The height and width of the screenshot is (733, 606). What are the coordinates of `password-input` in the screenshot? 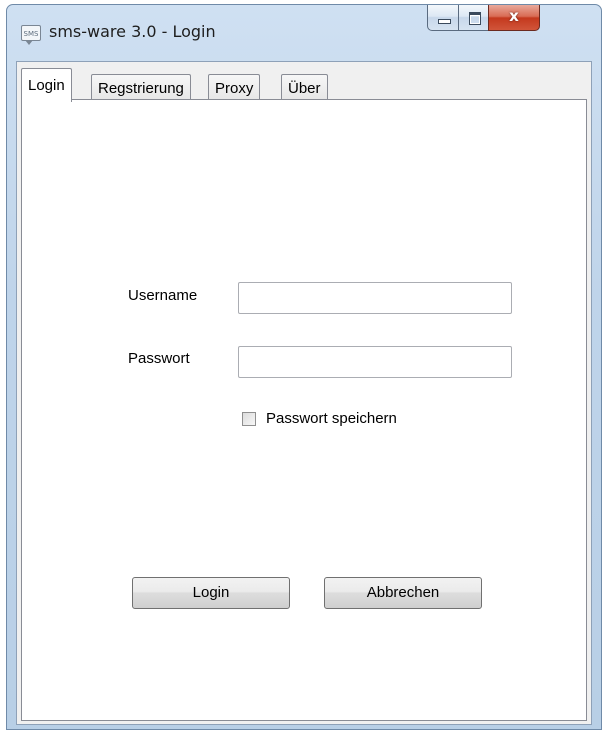 It's located at (375, 362).